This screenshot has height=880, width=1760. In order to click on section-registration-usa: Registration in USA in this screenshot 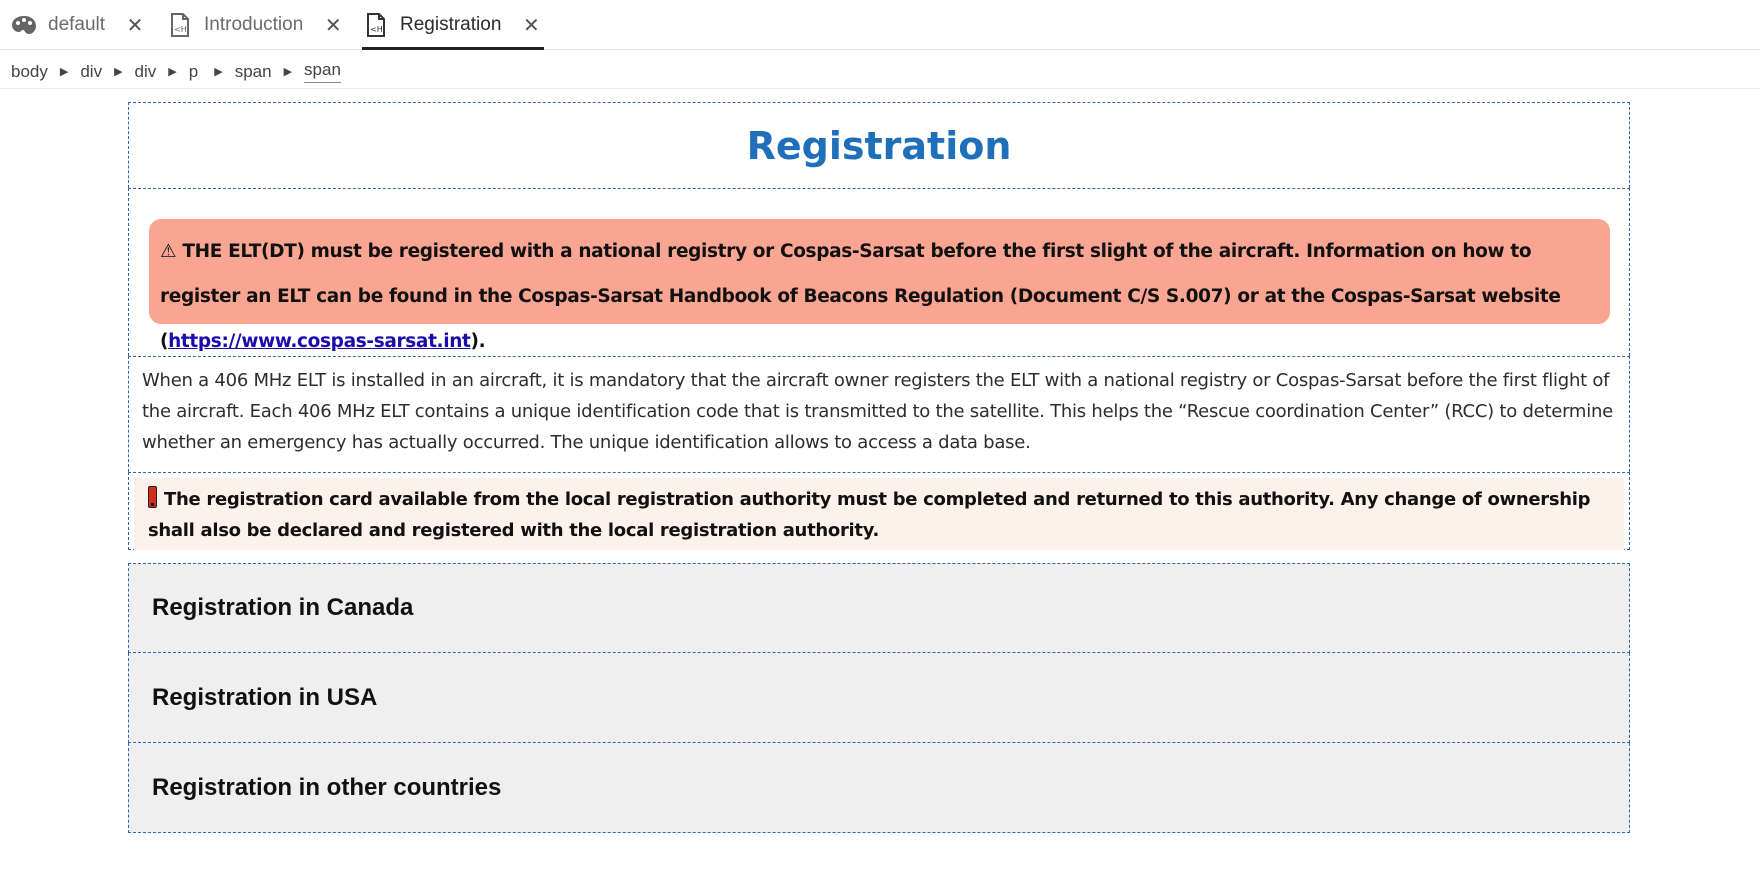, I will do `click(879, 698)`.